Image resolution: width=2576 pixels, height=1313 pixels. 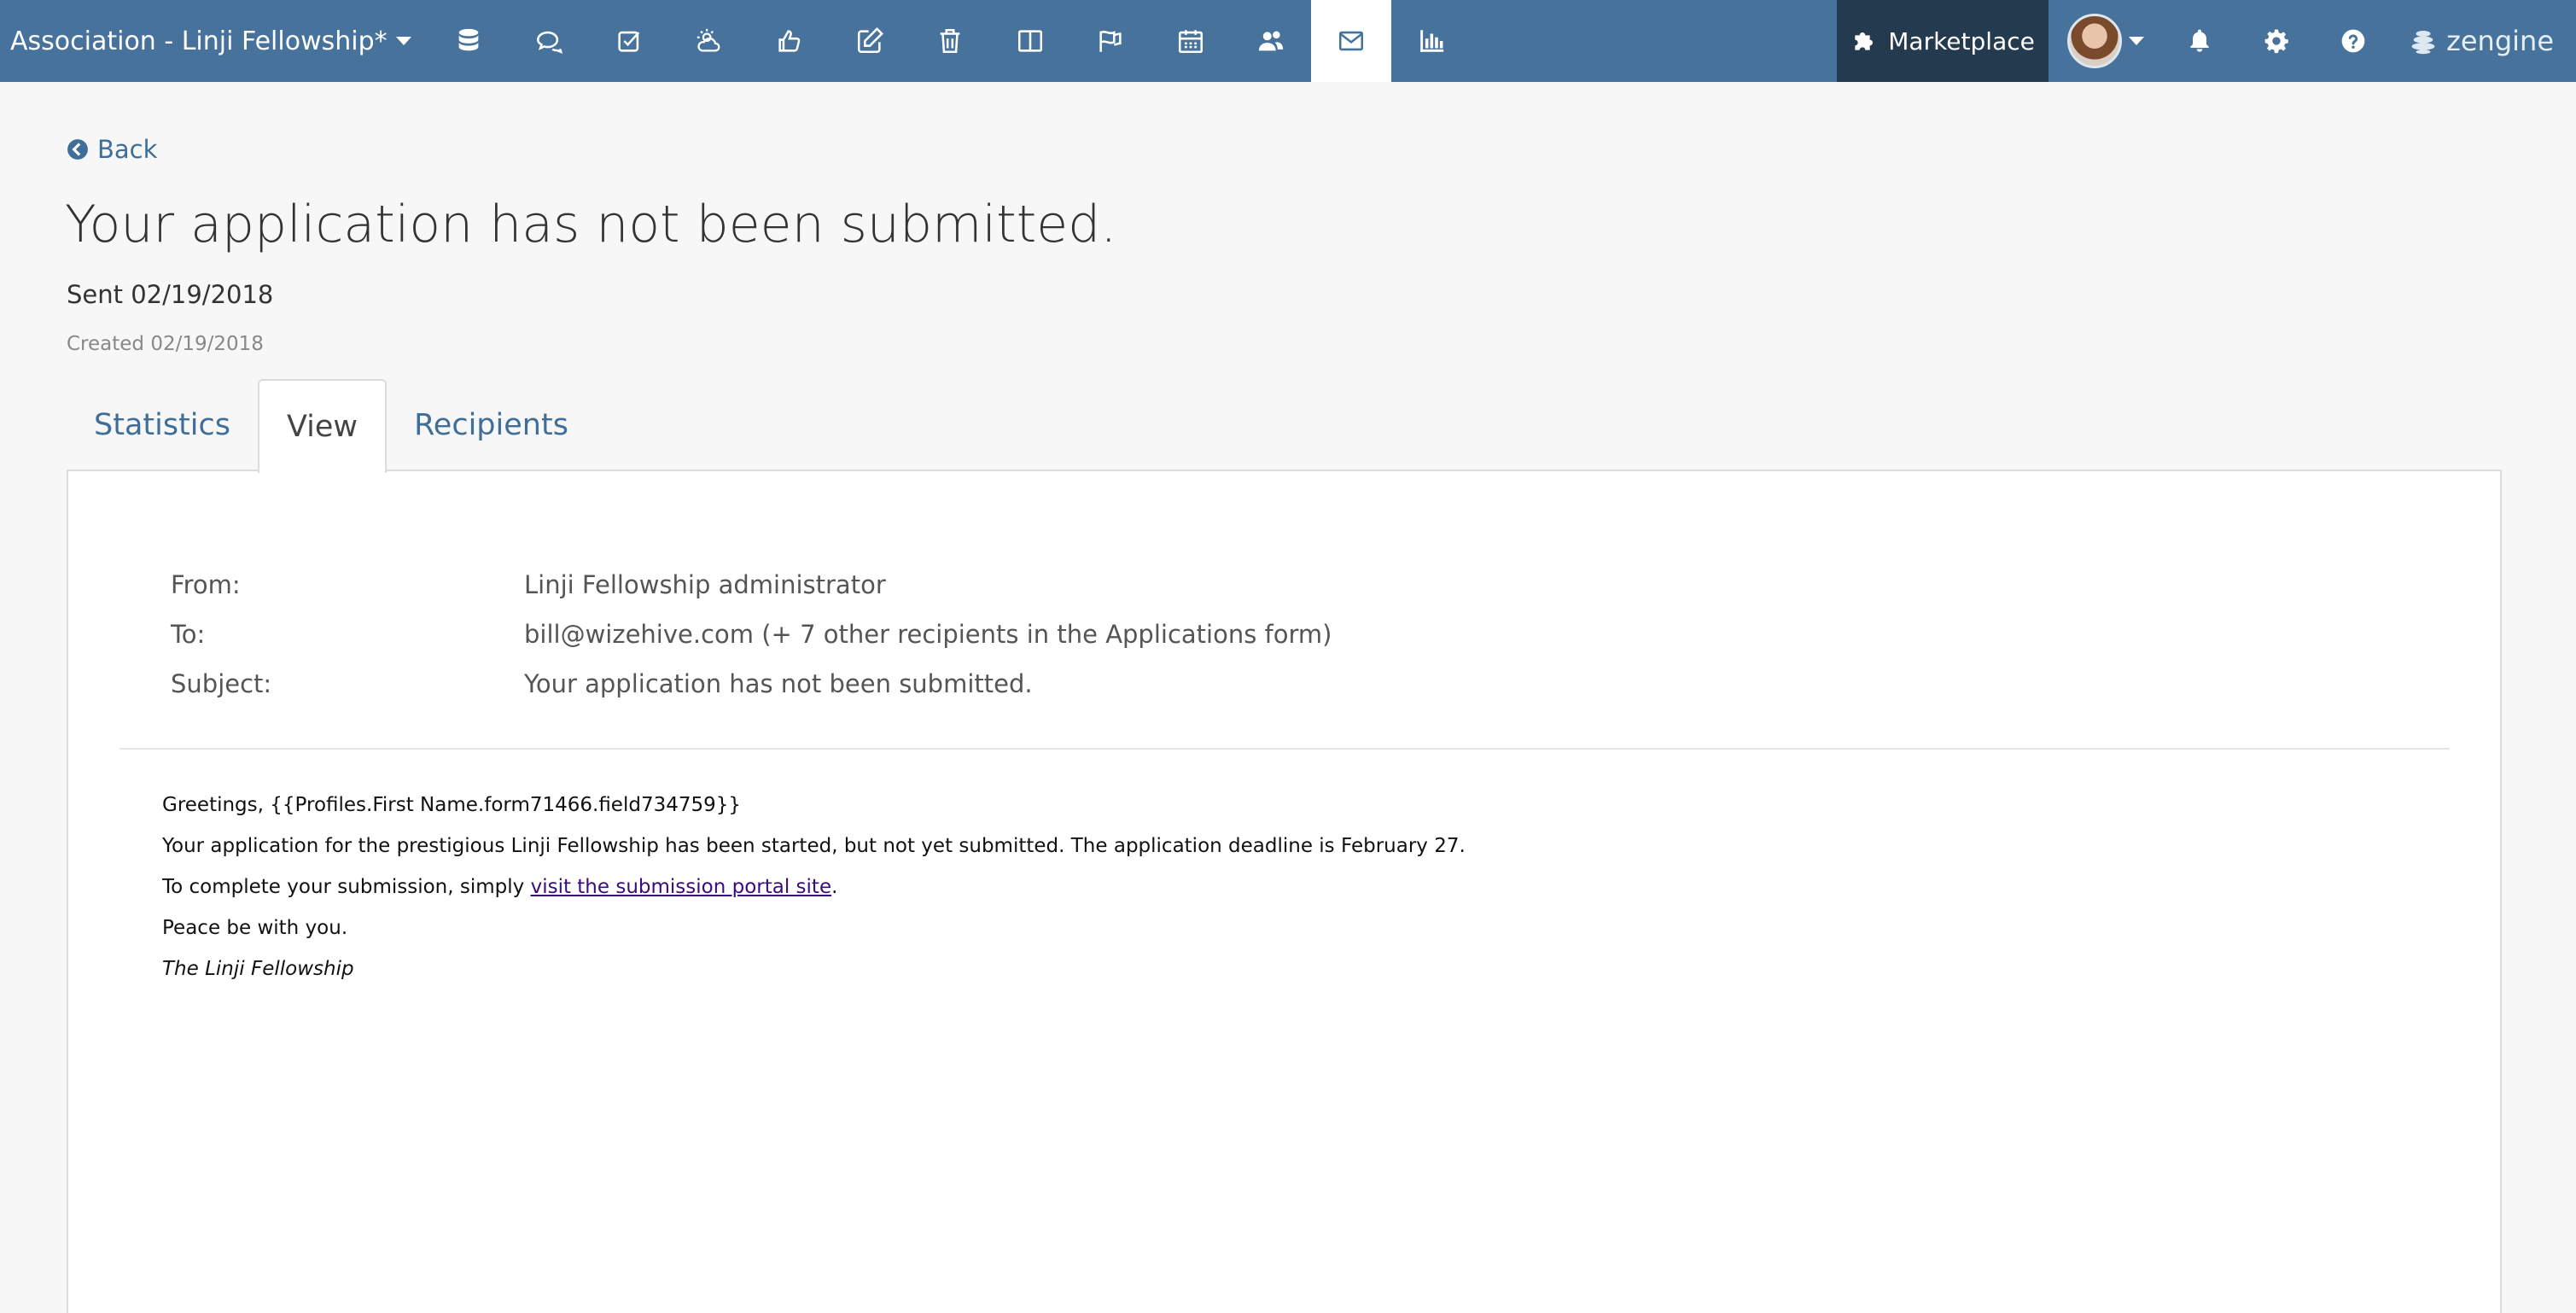 What do you see at coordinates (1961, 40) in the screenshot?
I see `marketplace-label: Marketplace` at bounding box center [1961, 40].